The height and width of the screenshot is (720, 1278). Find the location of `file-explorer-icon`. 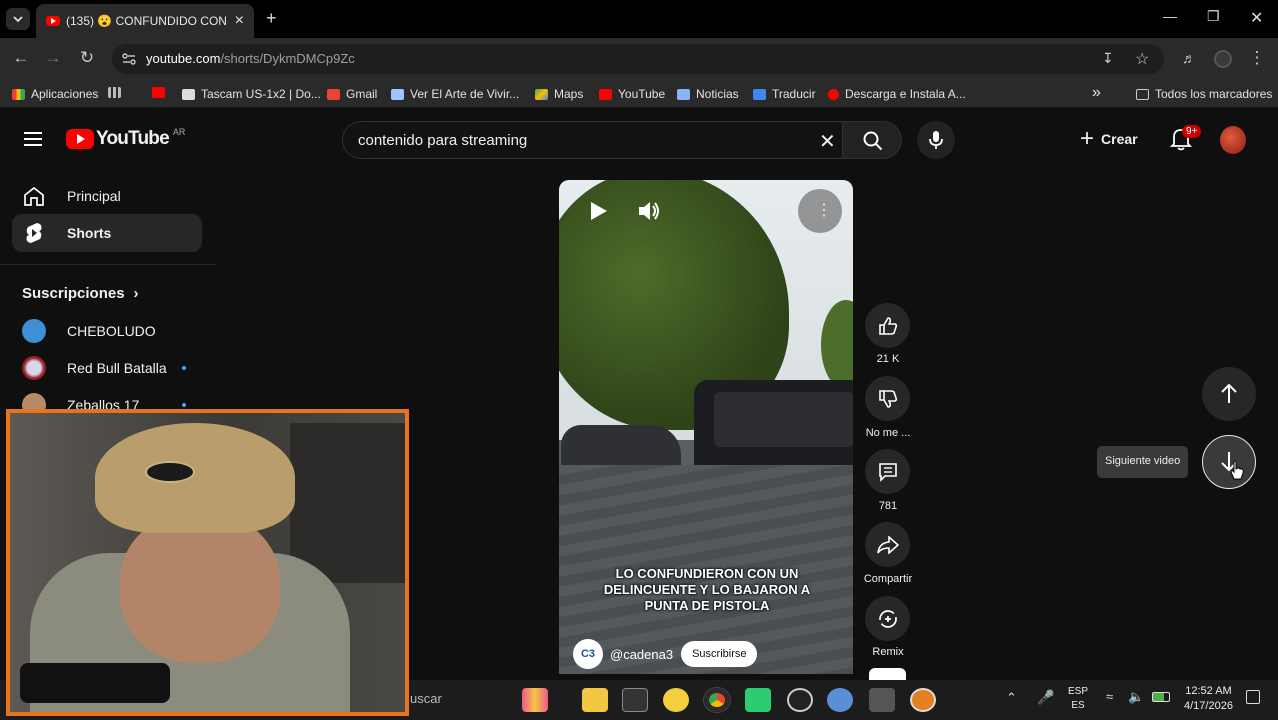

file-explorer-icon is located at coordinates (595, 700).